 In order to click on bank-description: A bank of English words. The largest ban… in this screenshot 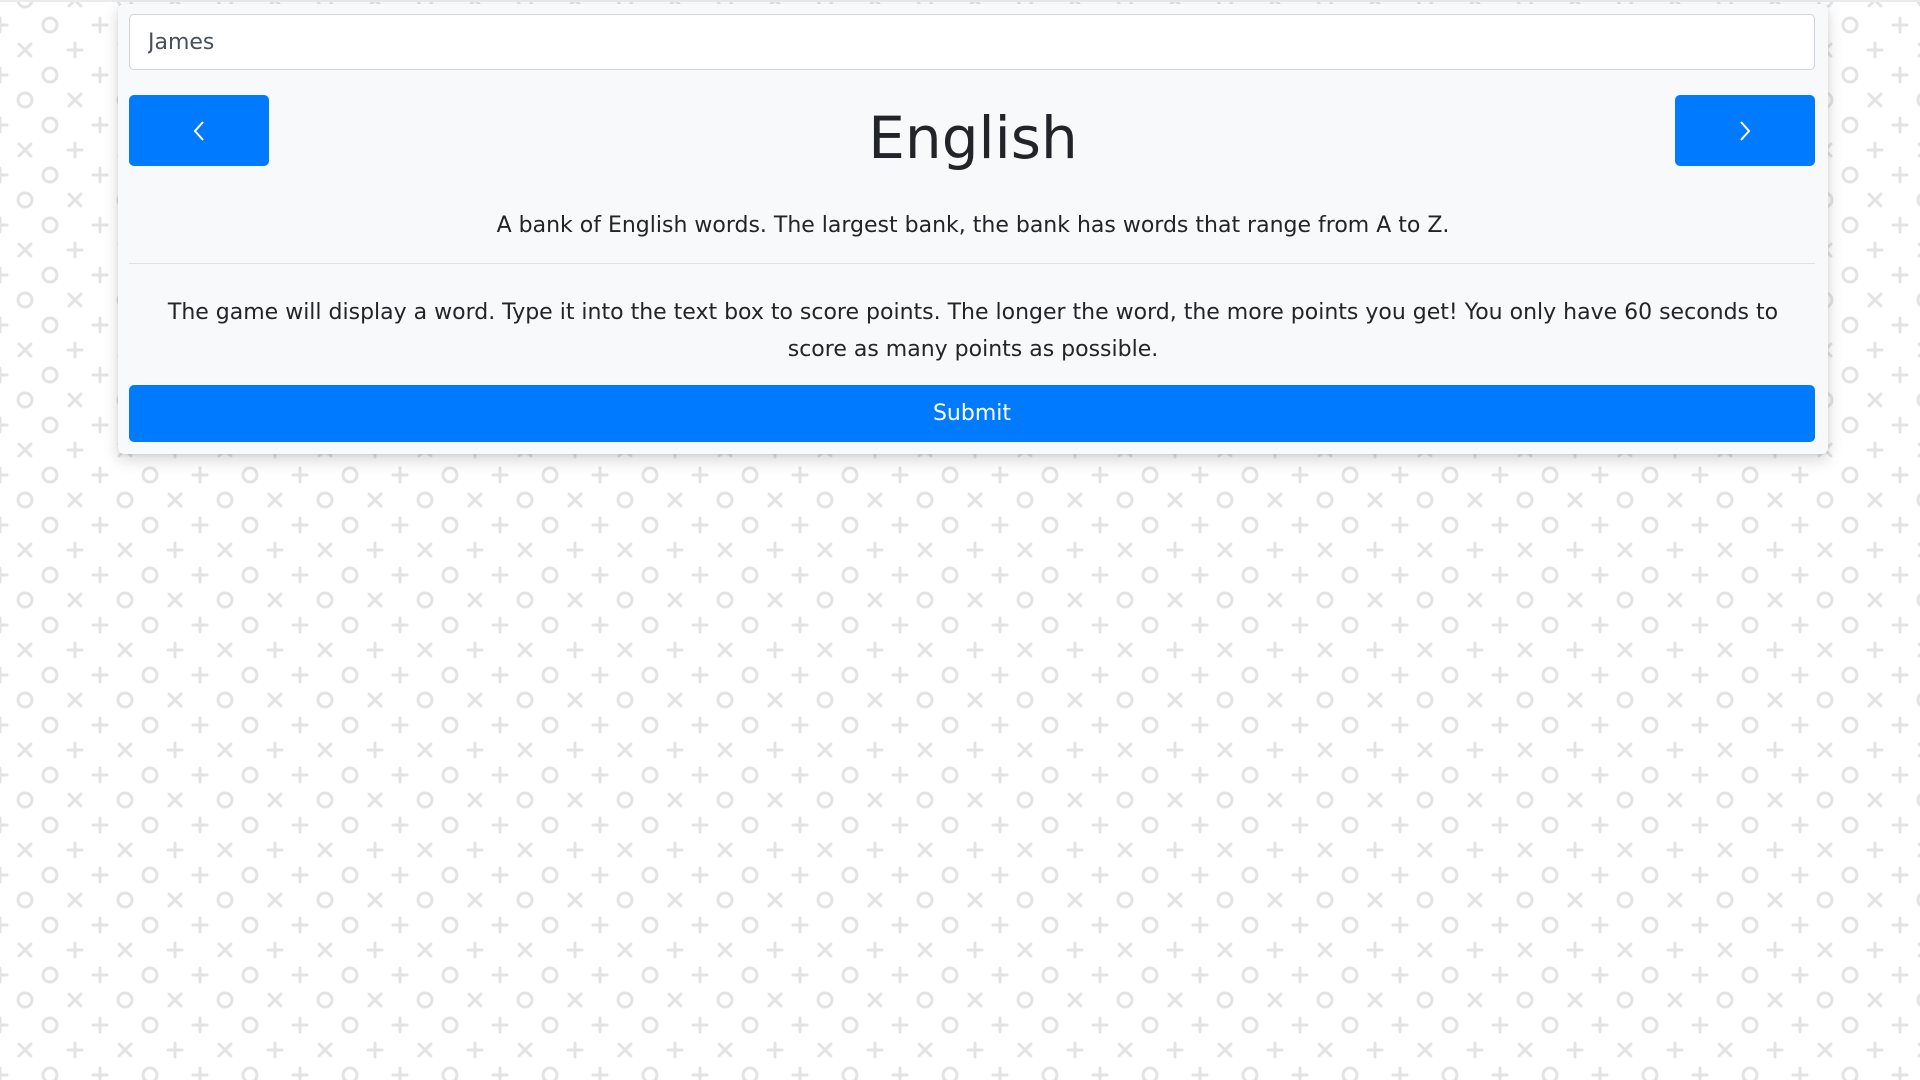, I will do `click(973, 225)`.